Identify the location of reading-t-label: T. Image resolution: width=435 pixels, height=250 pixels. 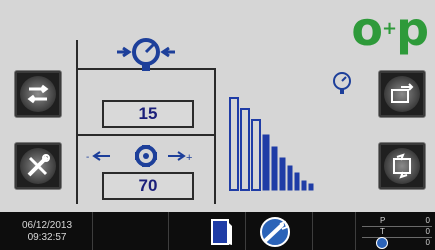
(382, 231).